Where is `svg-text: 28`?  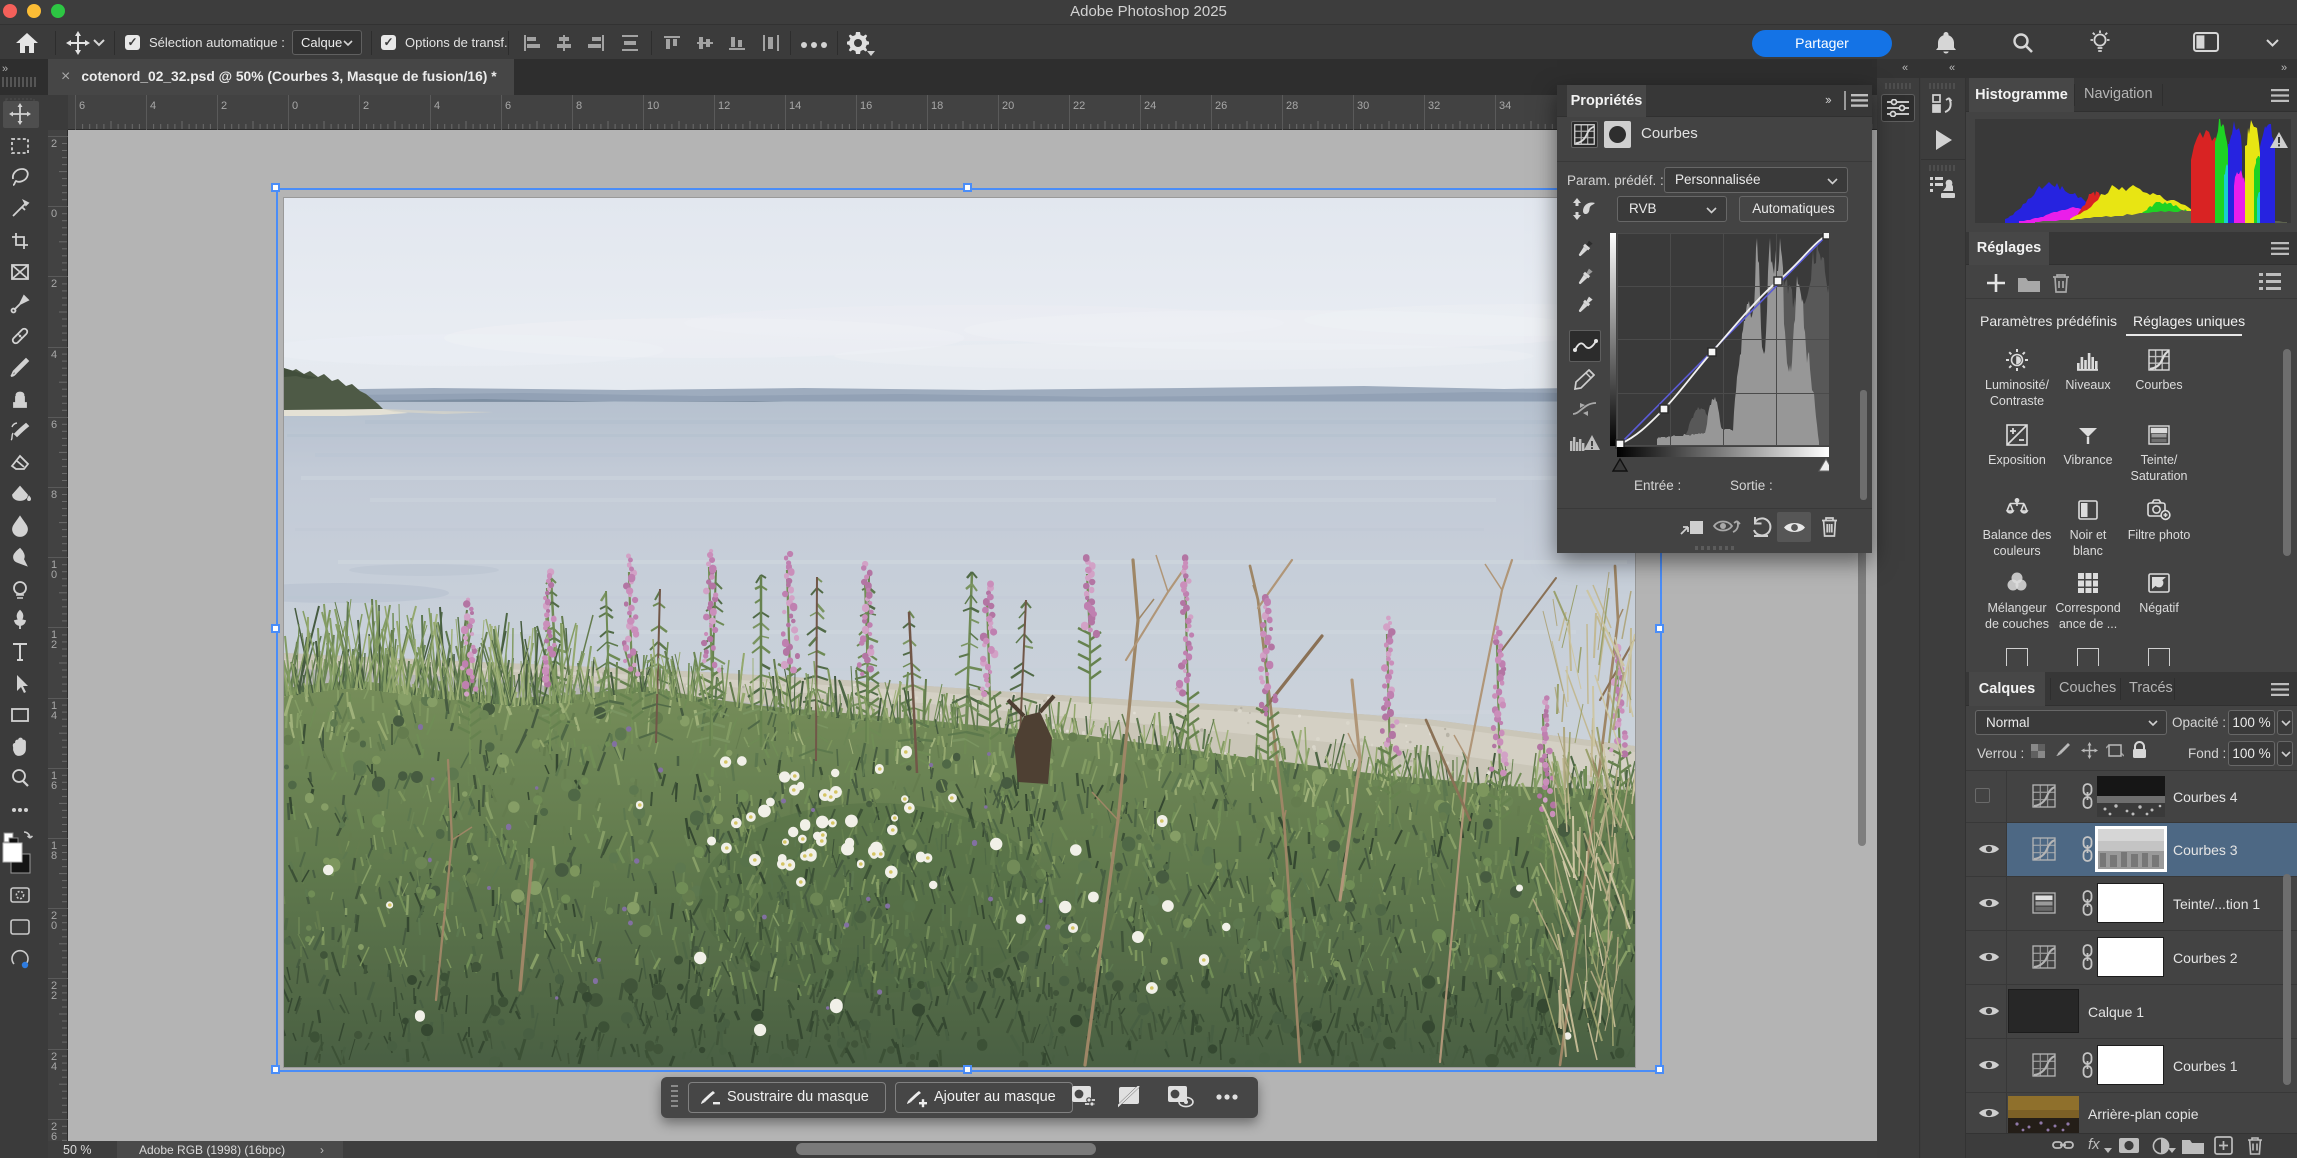 svg-text: 28 is located at coordinates (1292, 106).